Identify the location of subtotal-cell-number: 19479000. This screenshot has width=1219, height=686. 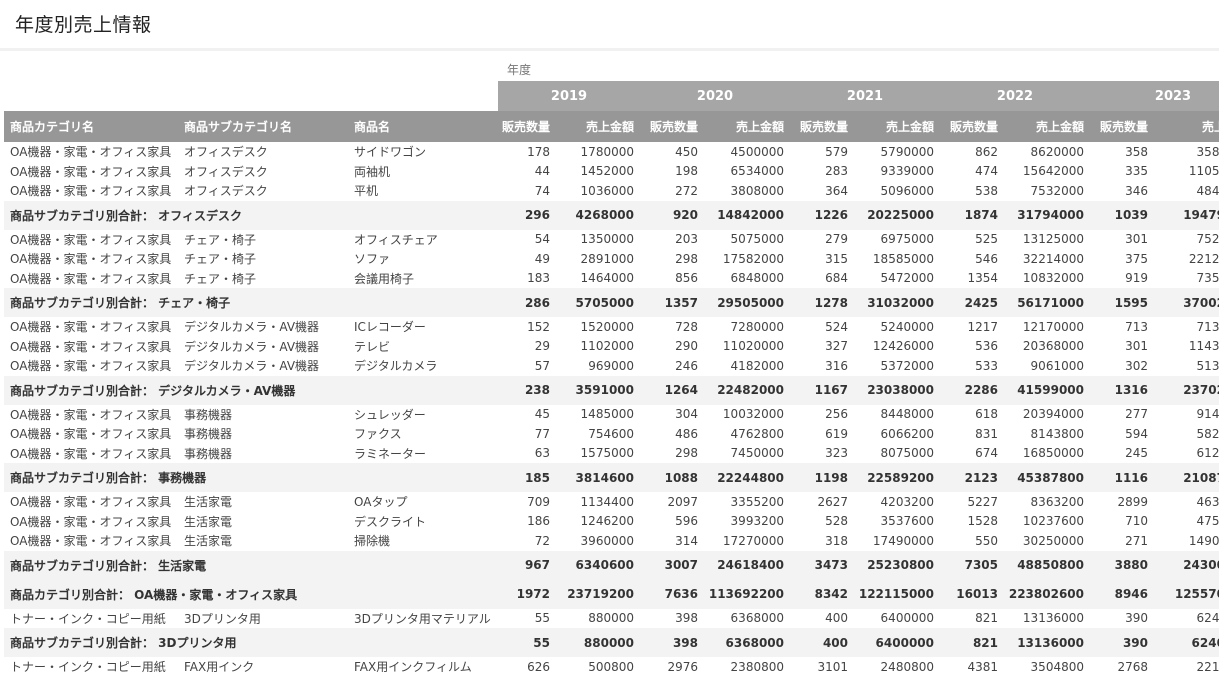
(1186, 215).